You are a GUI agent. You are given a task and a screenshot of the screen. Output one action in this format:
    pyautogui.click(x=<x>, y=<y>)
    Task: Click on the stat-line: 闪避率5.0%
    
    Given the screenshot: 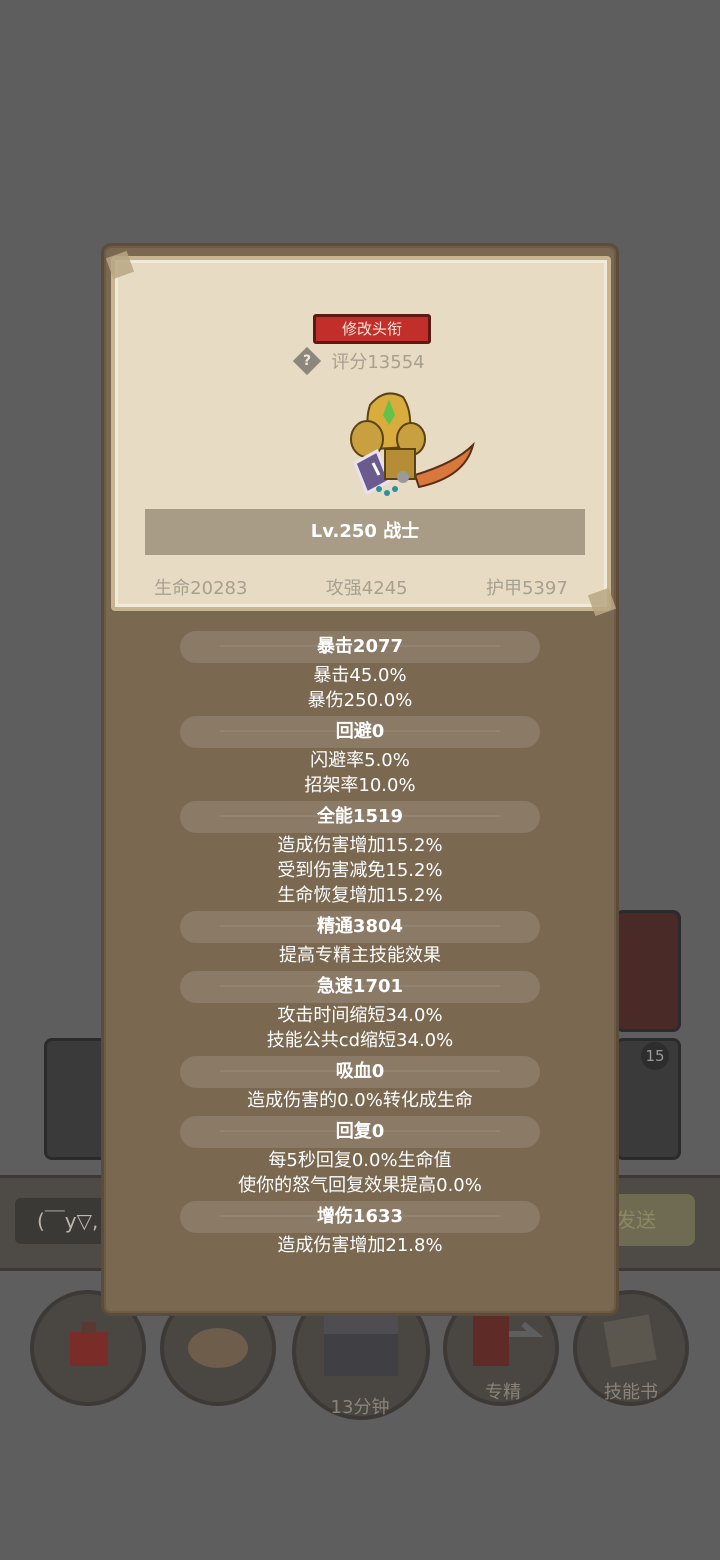 What is the action you would take?
    pyautogui.click(x=360, y=760)
    